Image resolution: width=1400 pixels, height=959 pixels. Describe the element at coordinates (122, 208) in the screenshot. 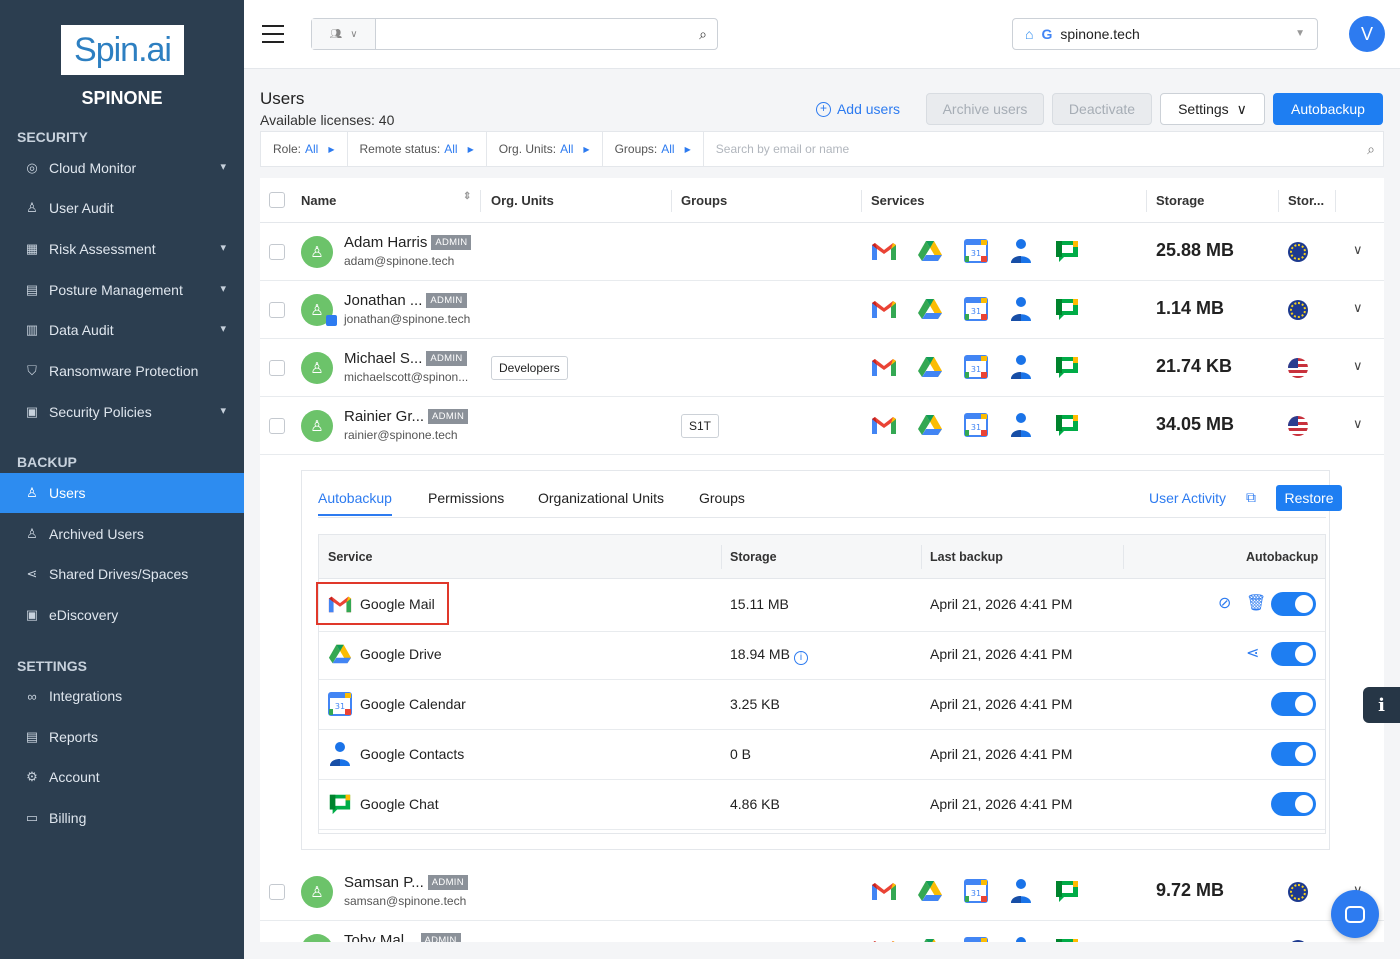

I see `sidebar-item-user-audit: ♙ User Audit` at that location.